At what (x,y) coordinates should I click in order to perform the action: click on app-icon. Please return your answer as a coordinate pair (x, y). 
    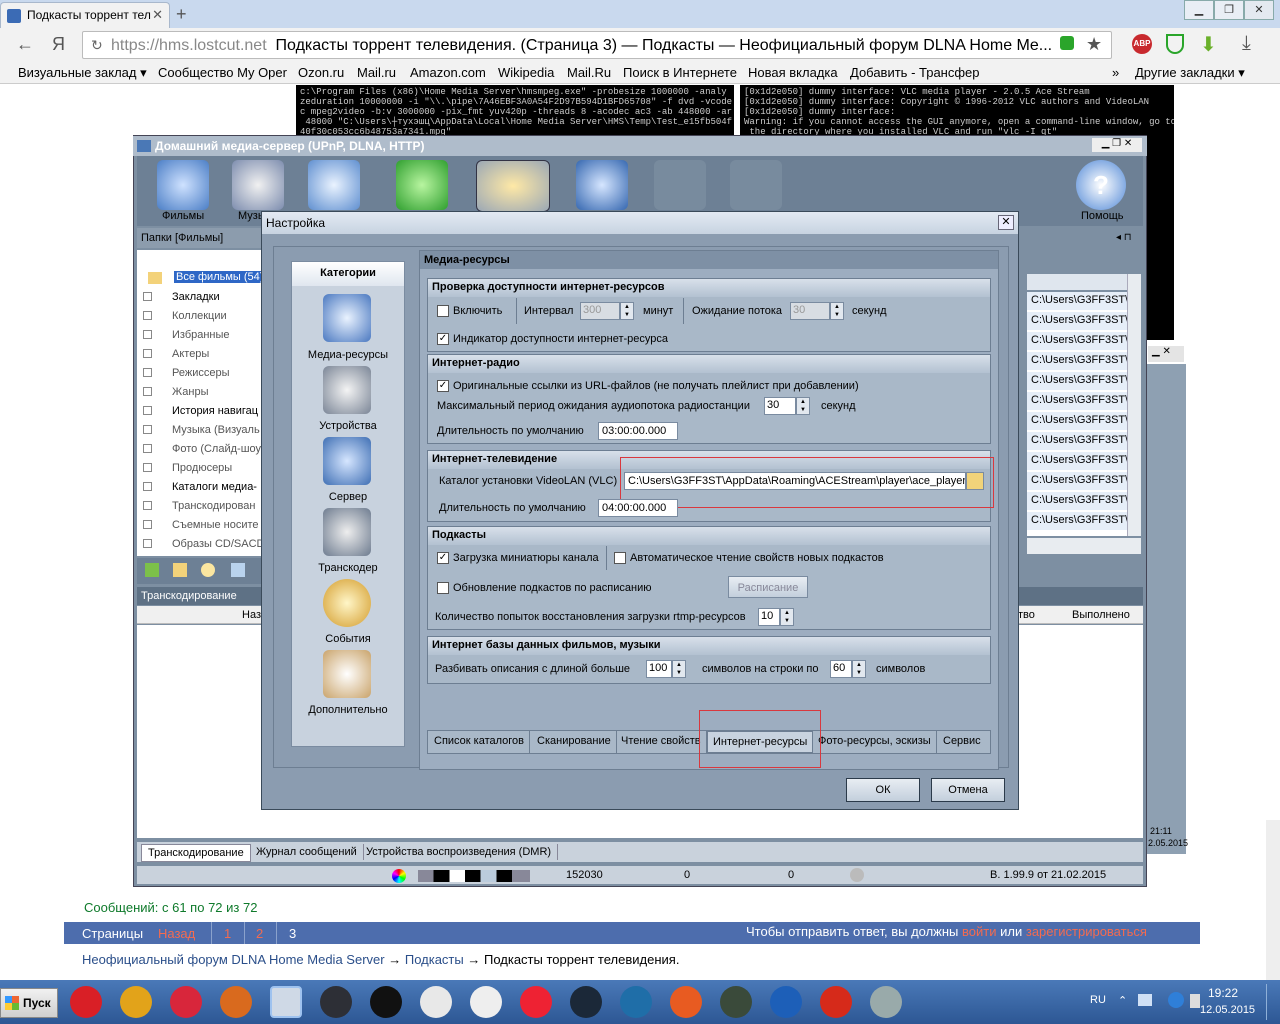
    Looking at the image, I should click on (336, 1002).